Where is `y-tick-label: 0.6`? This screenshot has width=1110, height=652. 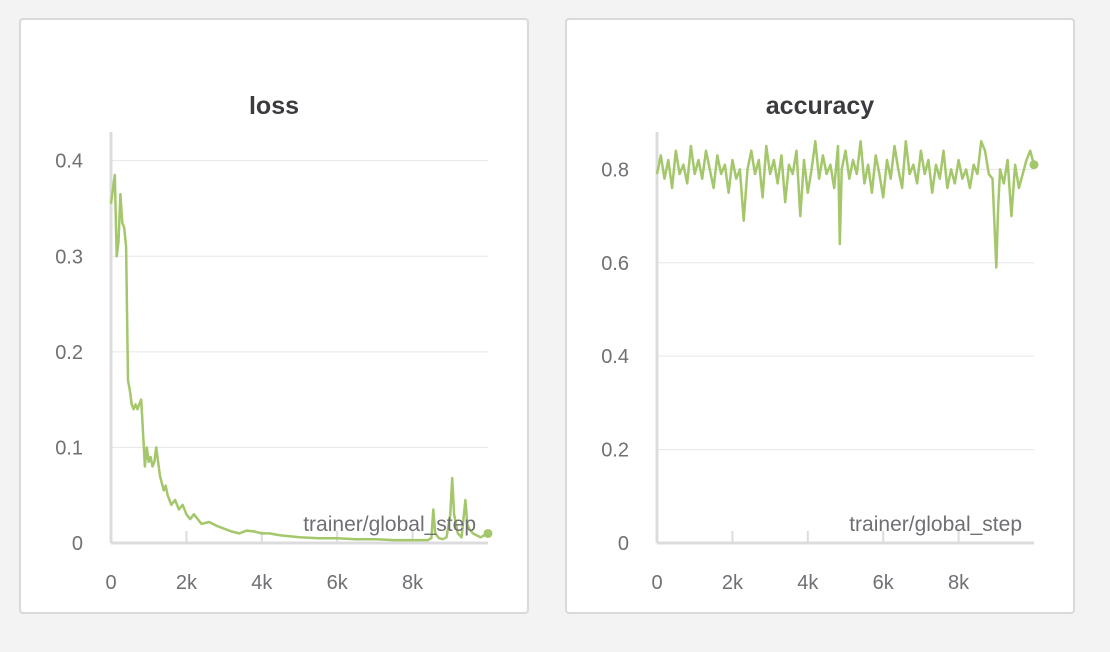 y-tick-label: 0.6 is located at coordinates (615, 264).